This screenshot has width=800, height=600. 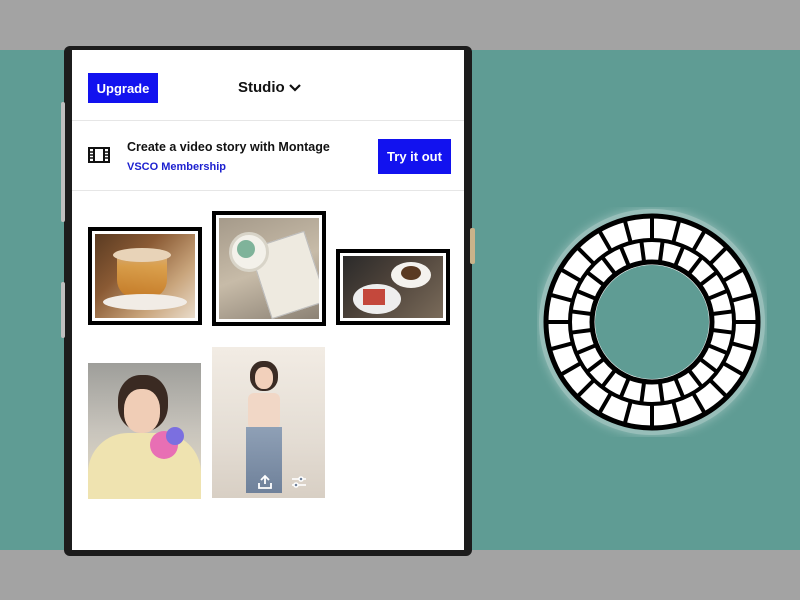 What do you see at coordinates (261, 87) in the screenshot?
I see `studio-label: Studio` at bounding box center [261, 87].